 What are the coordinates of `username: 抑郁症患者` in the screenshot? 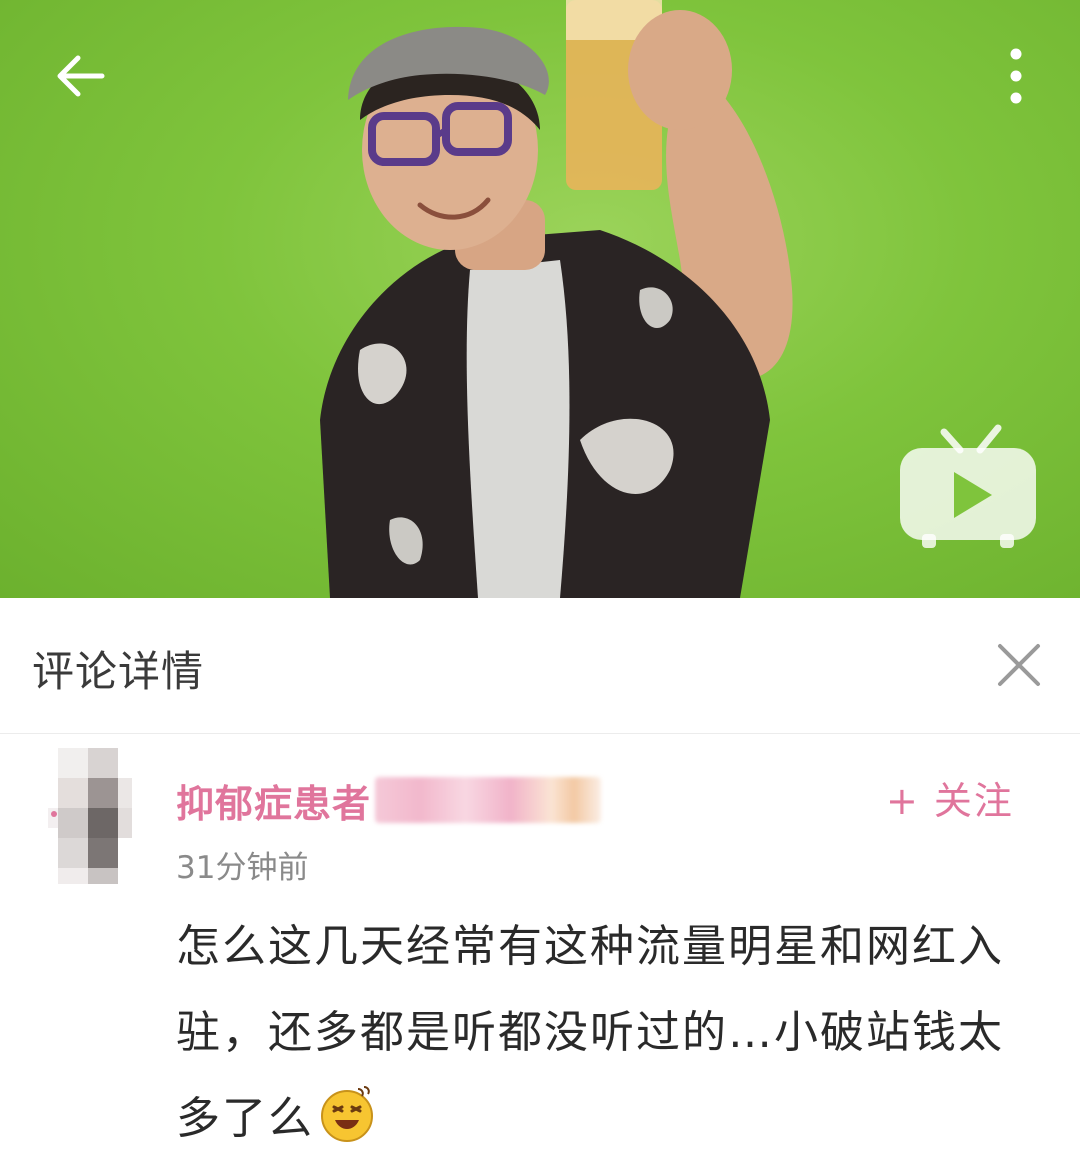 It's located at (273, 800).